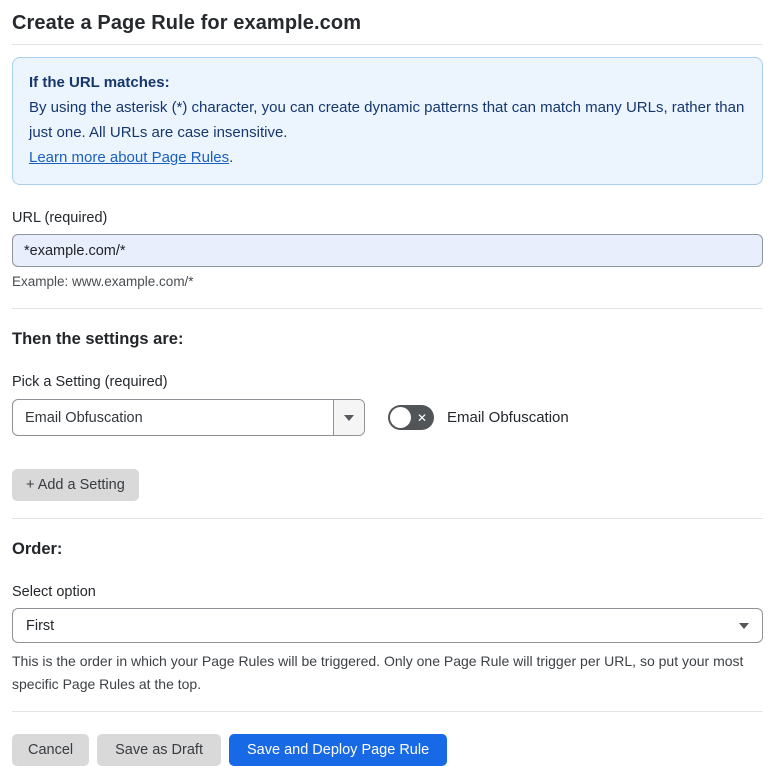 This screenshot has width=775, height=766. Describe the element at coordinates (40, 625) in the screenshot. I see `order-select-value: First` at that location.